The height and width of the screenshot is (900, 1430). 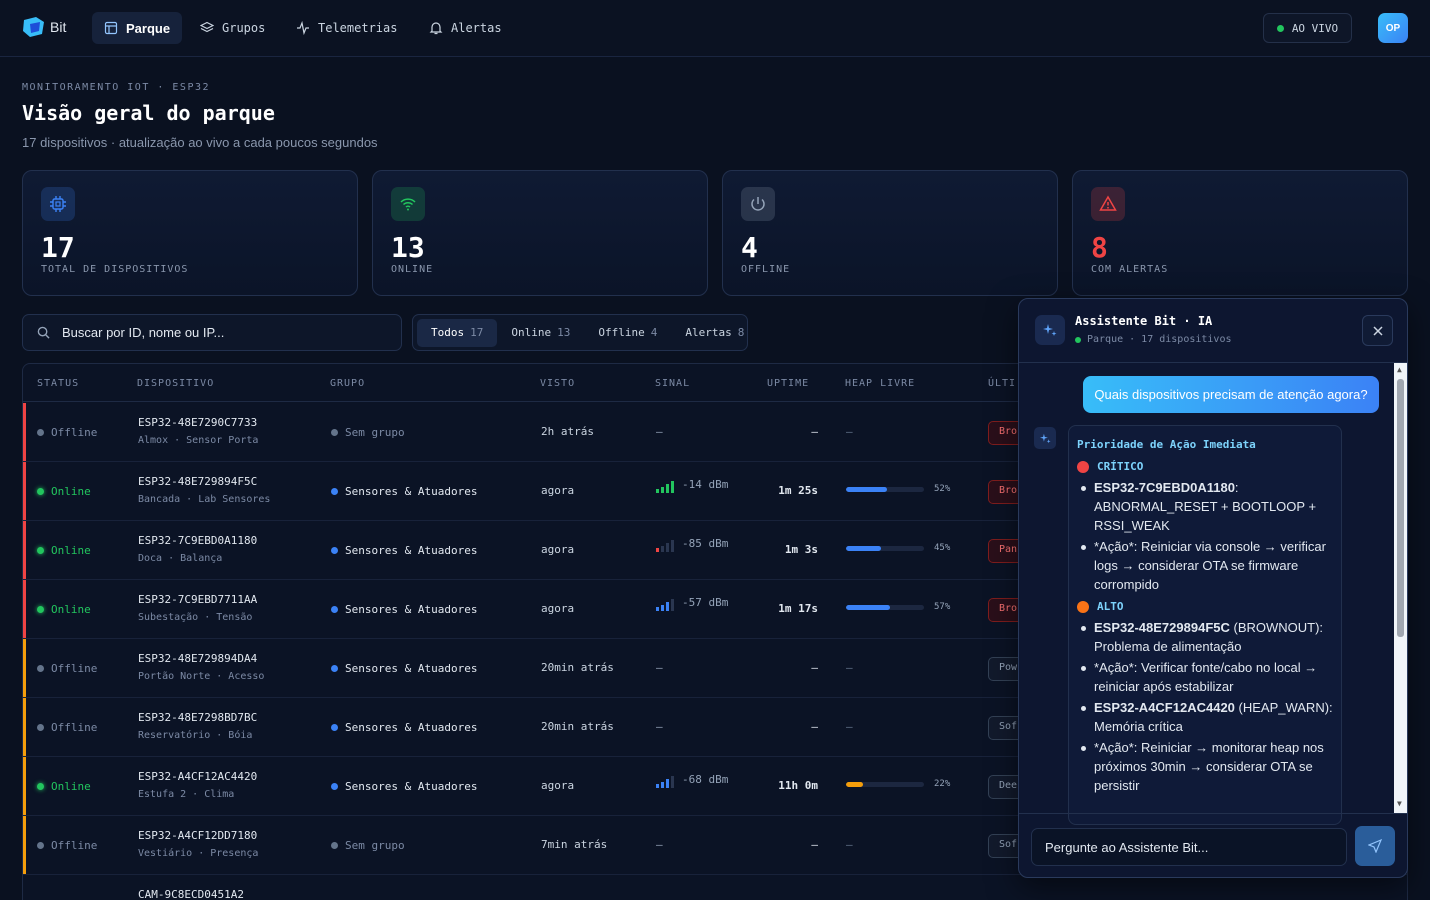 I want to click on device-location: Portão Norte · Acesso, so click(x=201, y=676).